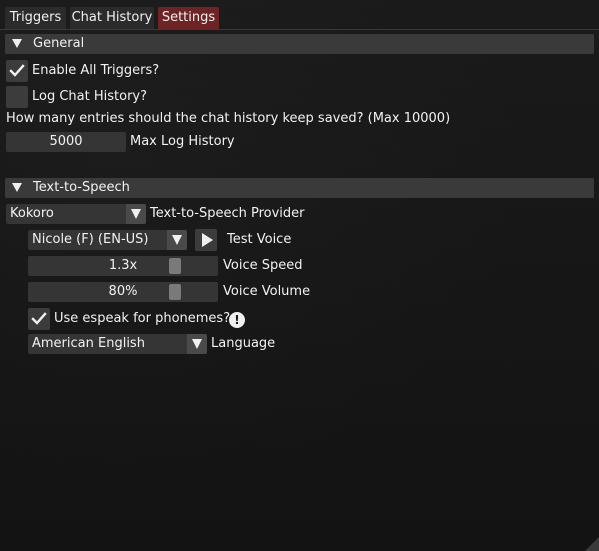  Describe the element at coordinates (66, 142) in the screenshot. I see `max-log-history-input: 5000` at that location.